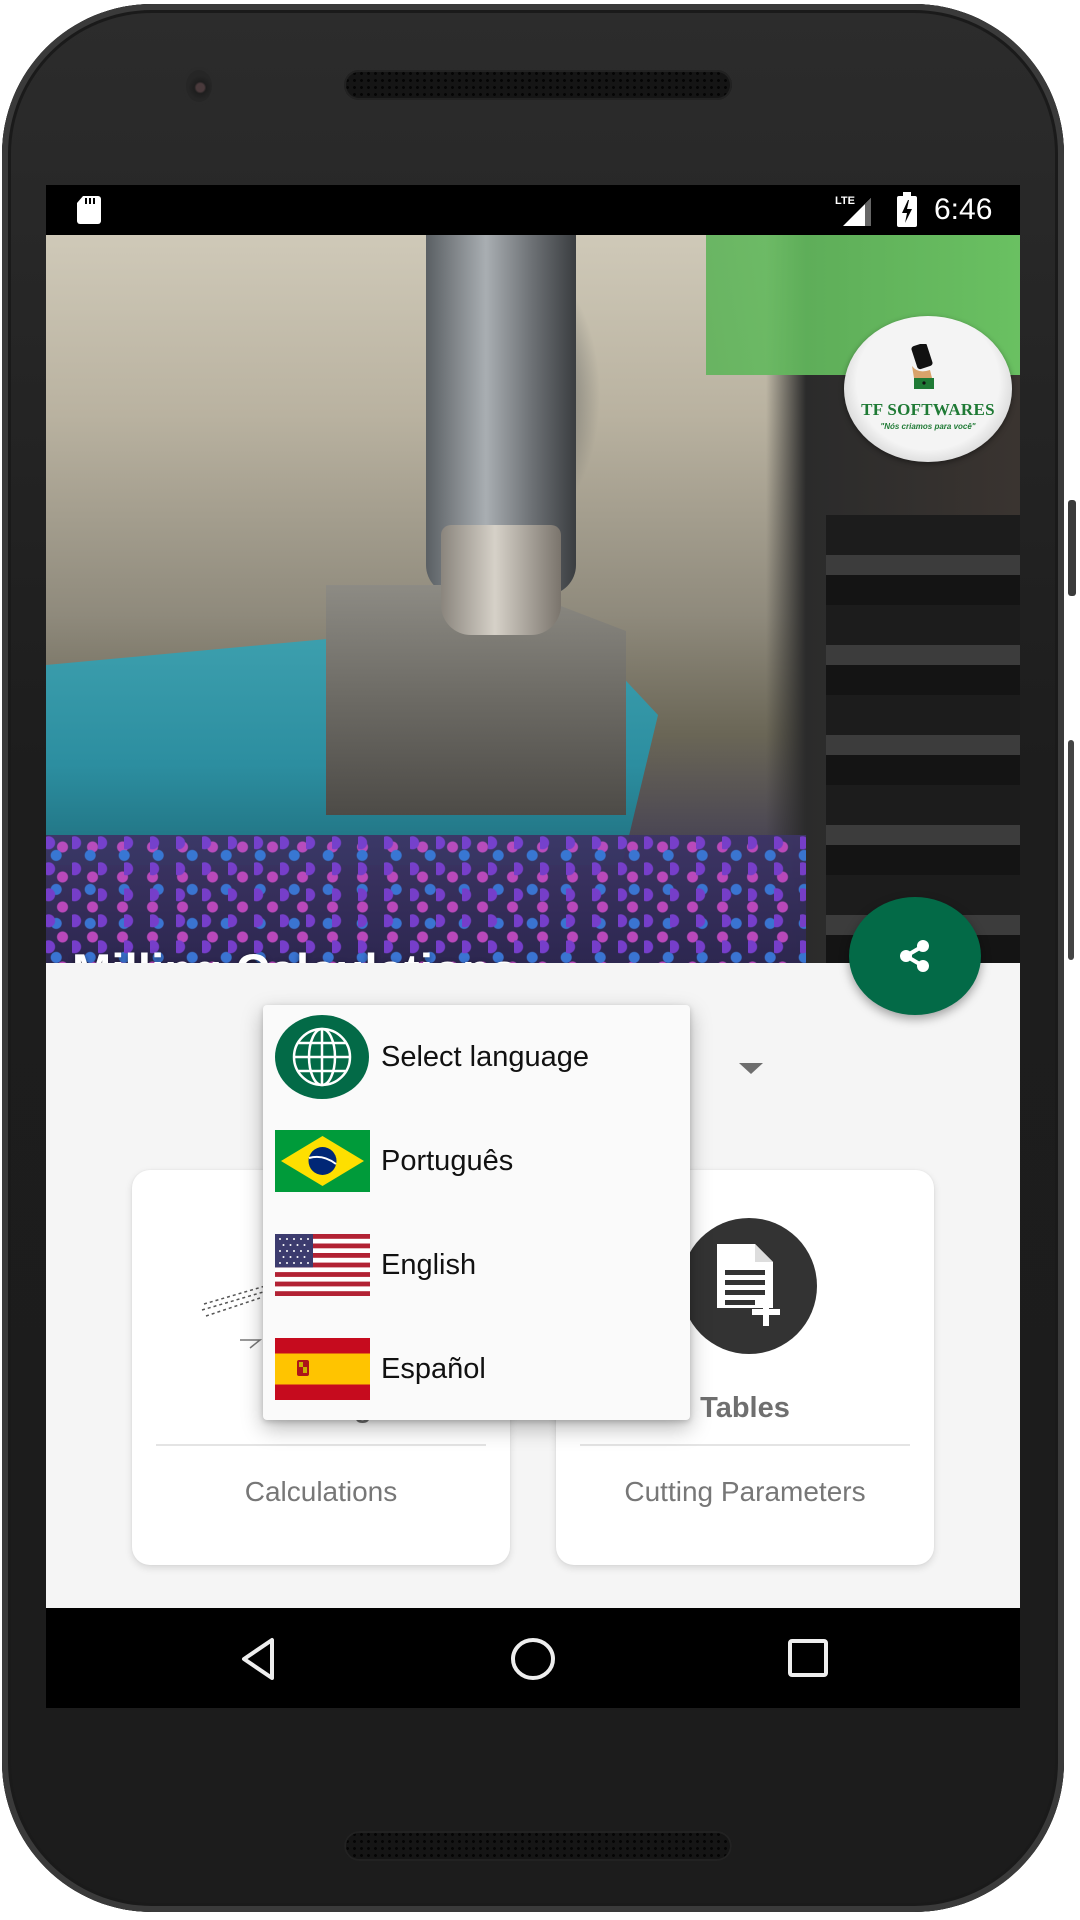 The height and width of the screenshot is (1920, 1080). What do you see at coordinates (447, 1160) in the screenshot?
I see `language-option-label: Português` at bounding box center [447, 1160].